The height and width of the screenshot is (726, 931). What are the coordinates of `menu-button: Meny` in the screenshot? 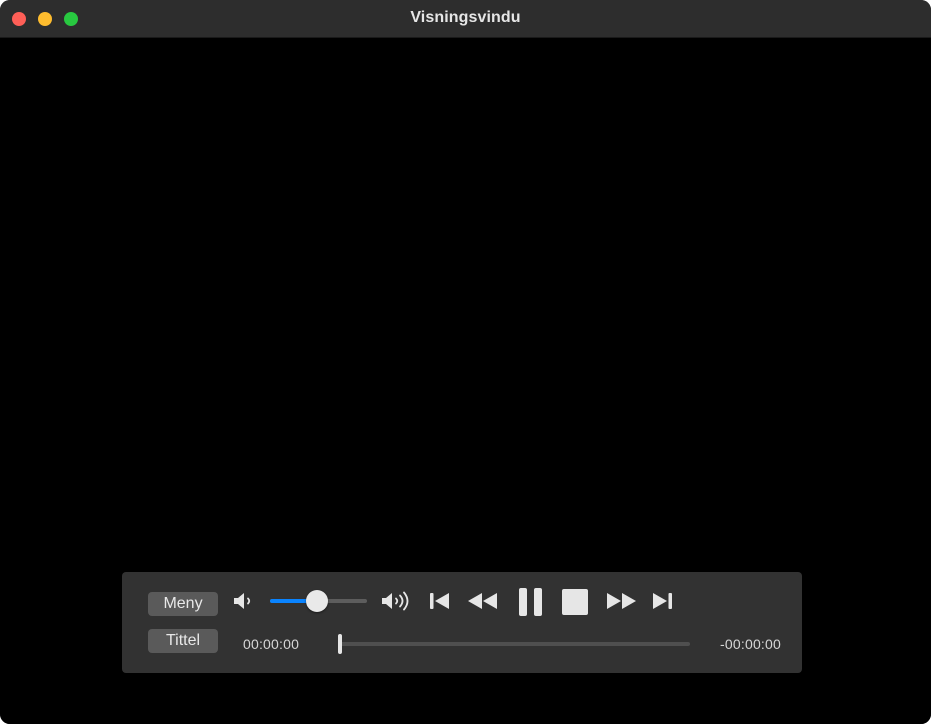 It's located at (183, 604).